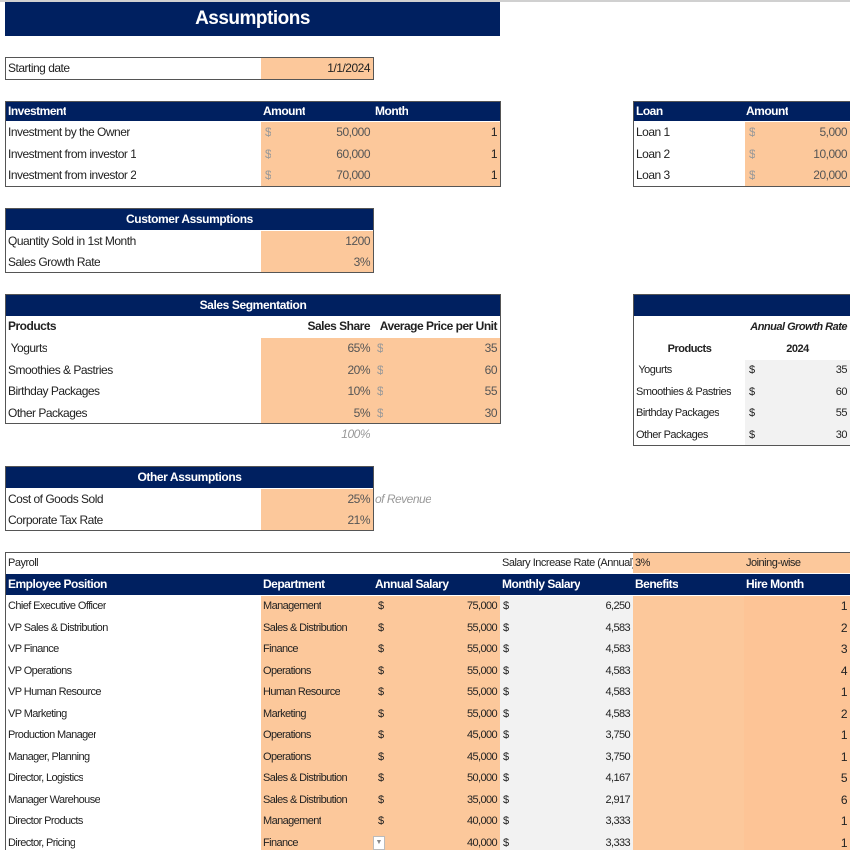  Describe the element at coordinates (32, 326) in the screenshot. I see `sales-col-products: Products` at that location.